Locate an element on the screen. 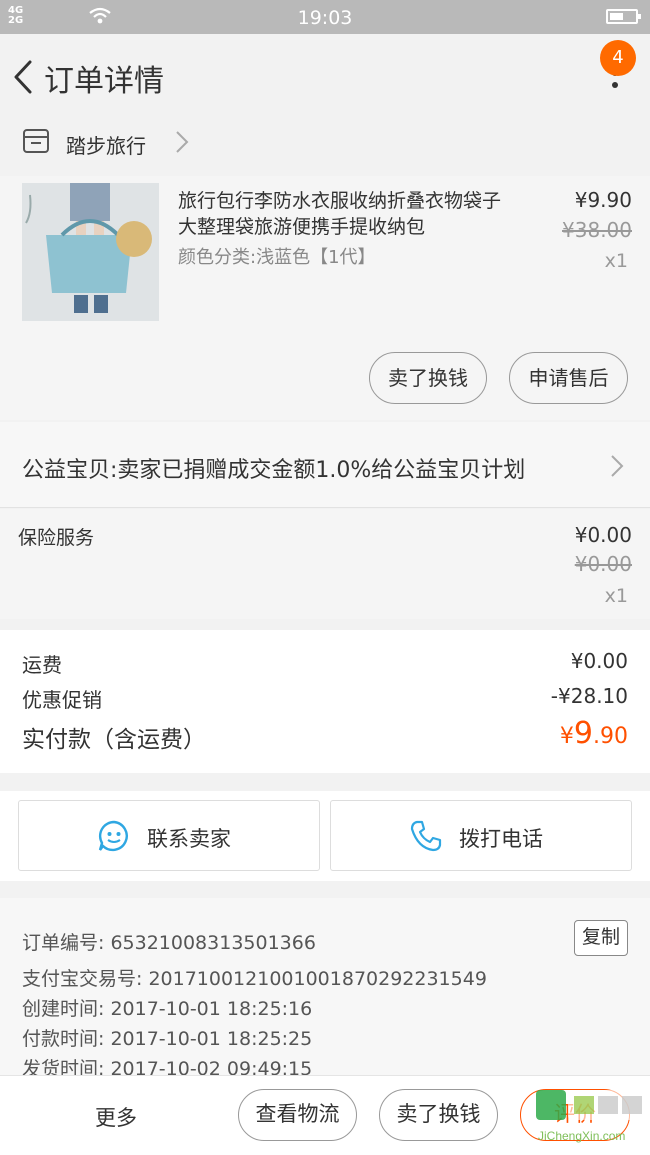 Image resolution: width=650 pixels, height=1155 pixels. product-original-price: ¥38.00 is located at coordinates (597, 230).